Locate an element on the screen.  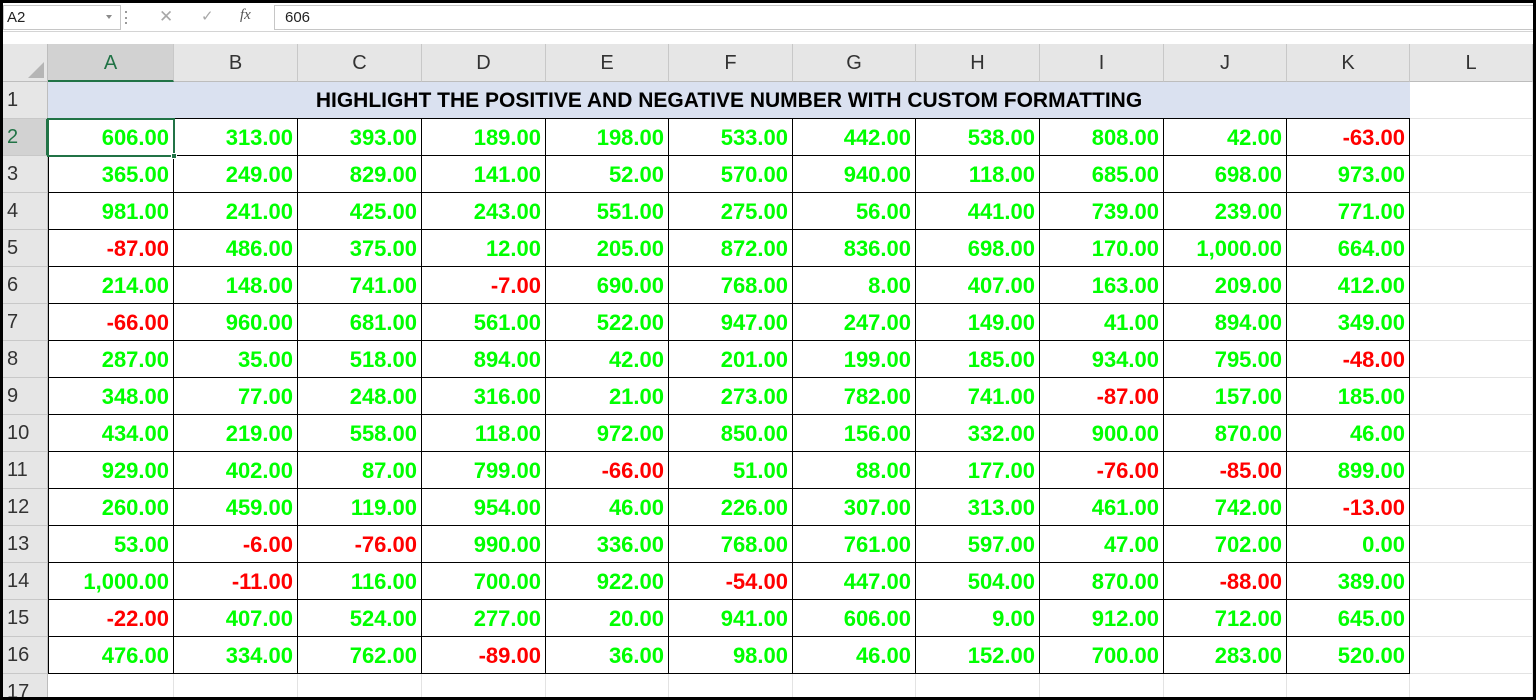
cell-g4: 56.00 is located at coordinates (854, 211).